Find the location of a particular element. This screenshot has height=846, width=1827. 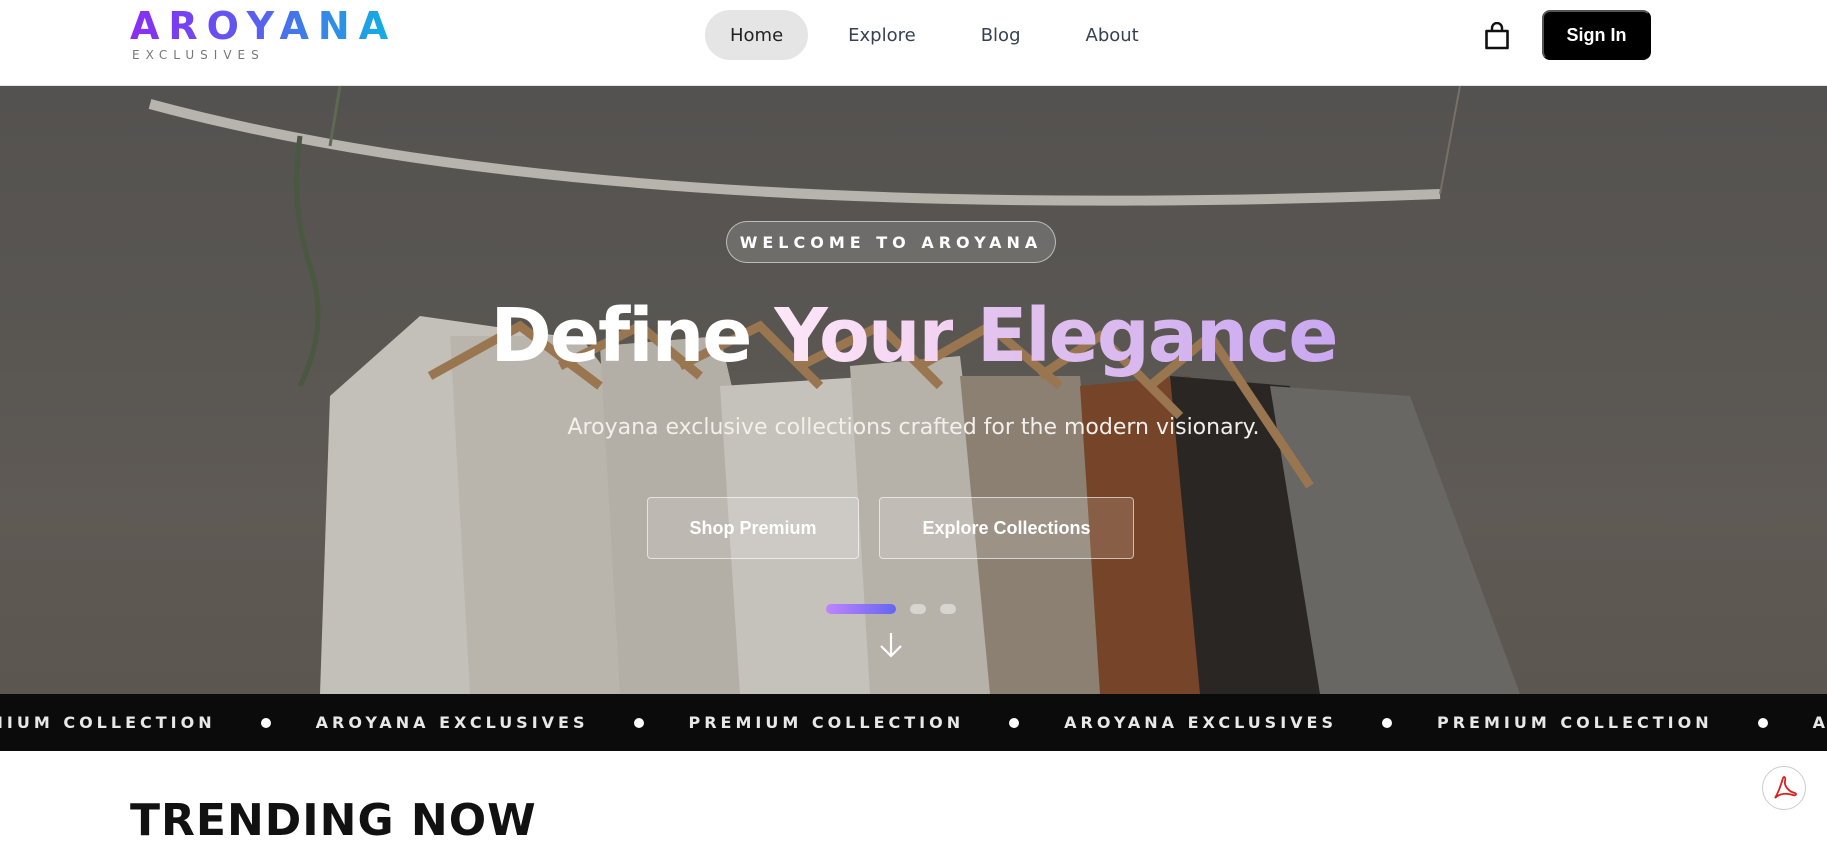

nav-about: About is located at coordinates (1112, 35).